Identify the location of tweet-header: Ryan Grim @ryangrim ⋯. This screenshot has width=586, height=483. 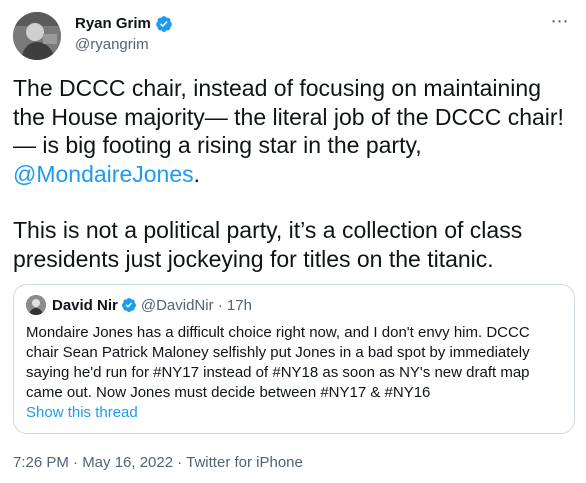
(292, 36).